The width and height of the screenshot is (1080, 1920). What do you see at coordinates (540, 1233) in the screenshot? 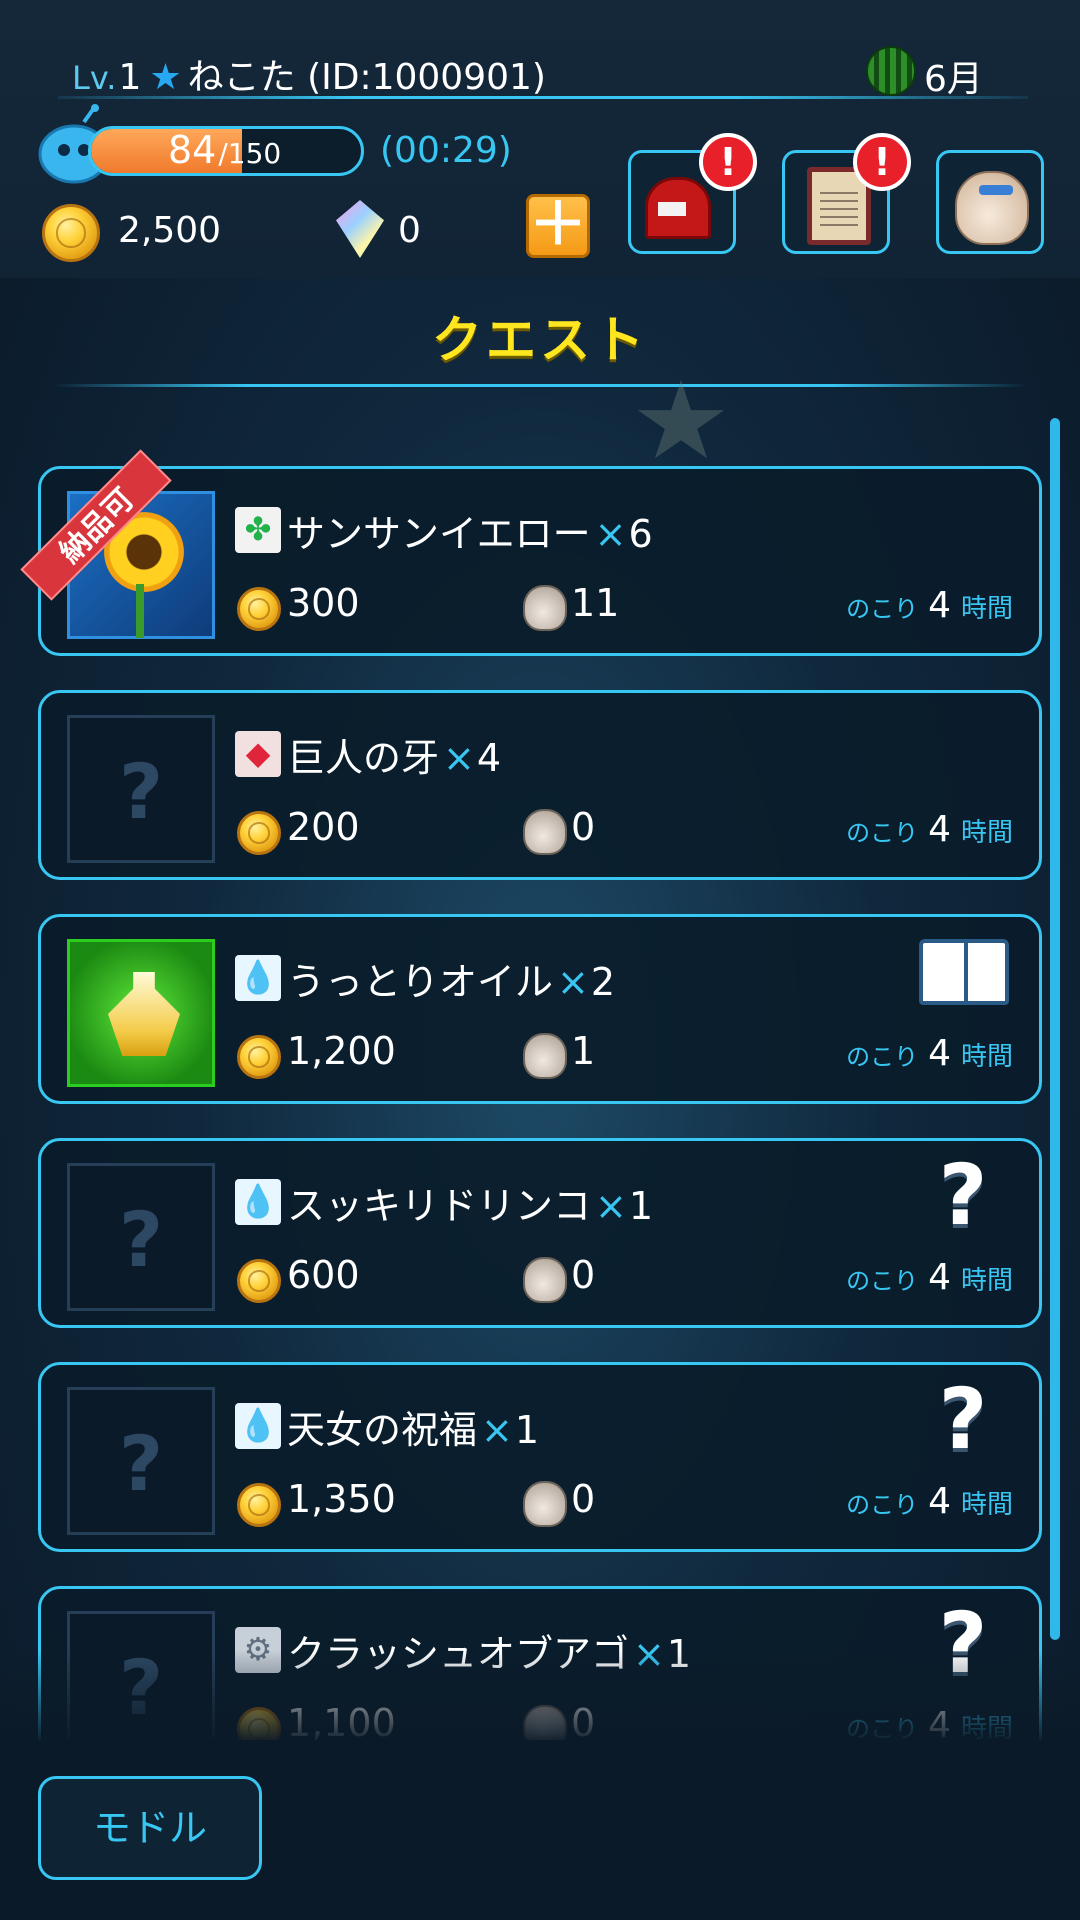
I see `quest-card: ? 💧 スッキリドリンコ × 1 600 0 のこり 4 時間 ?` at bounding box center [540, 1233].